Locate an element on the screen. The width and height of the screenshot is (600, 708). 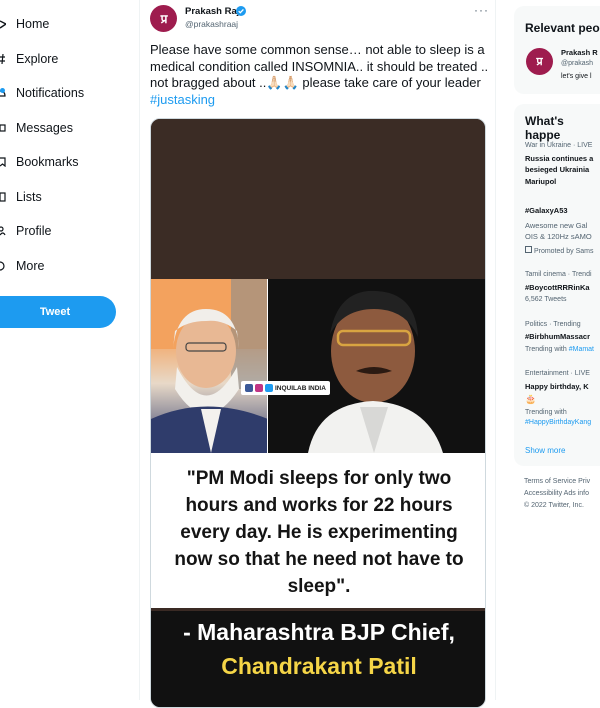
nav-profile: Profile is located at coordinates (25, 231).